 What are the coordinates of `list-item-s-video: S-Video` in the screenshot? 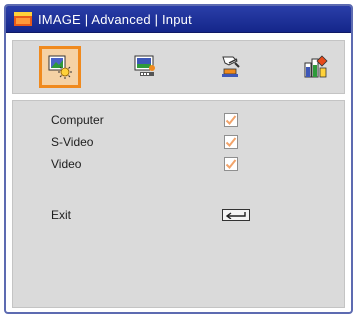 It's located at (178, 142).